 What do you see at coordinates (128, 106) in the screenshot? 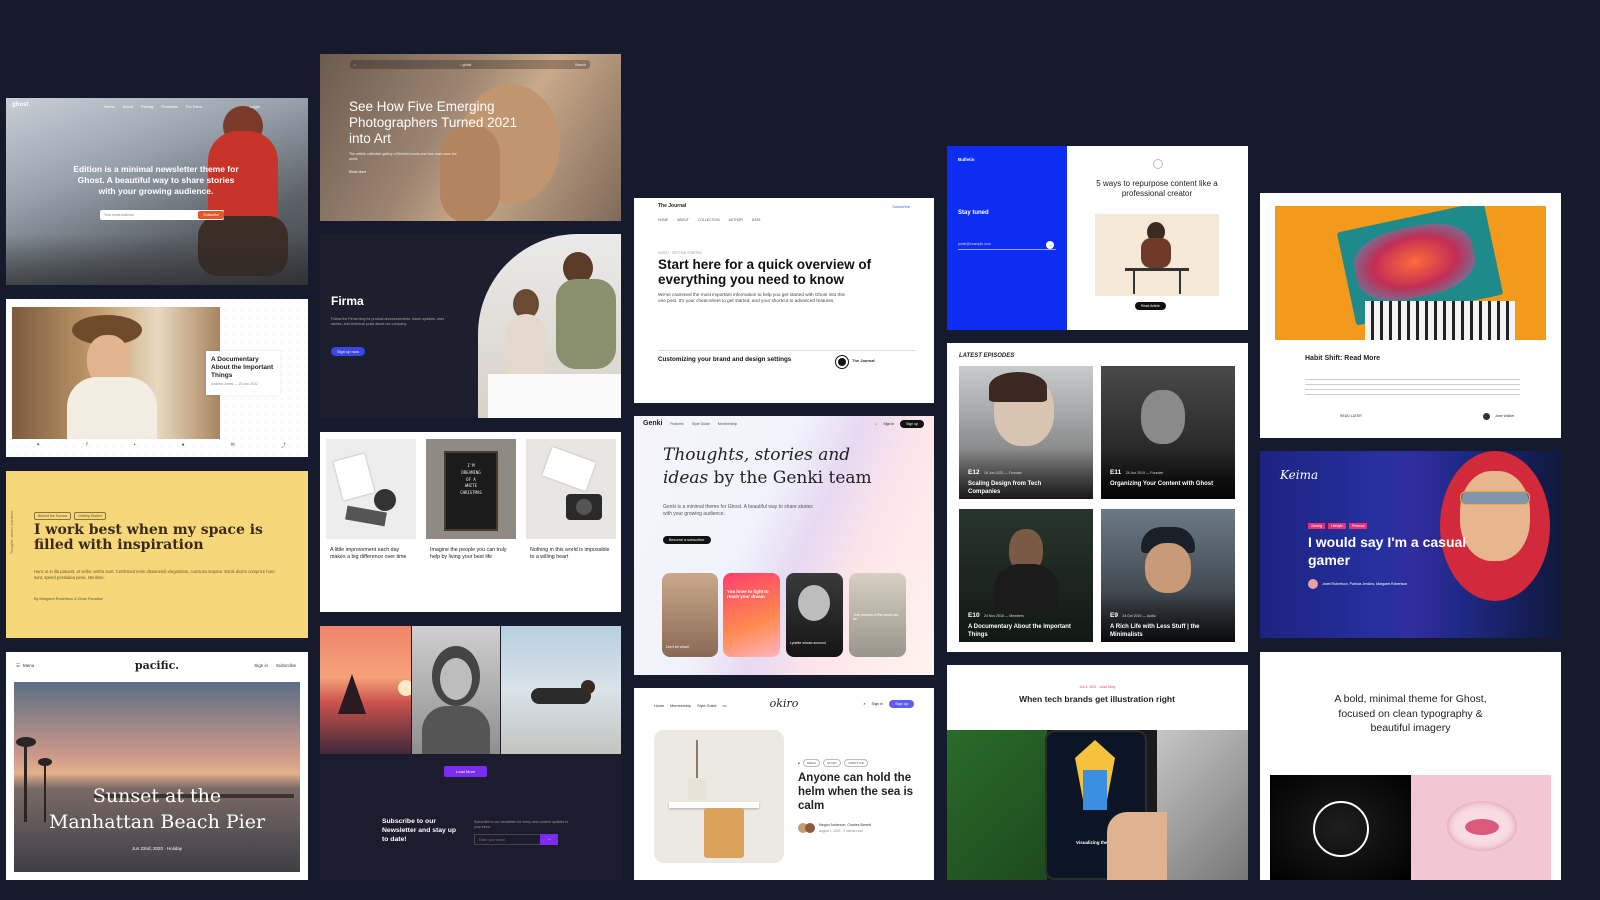
I see `nav-about: About` at bounding box center [128, 106].